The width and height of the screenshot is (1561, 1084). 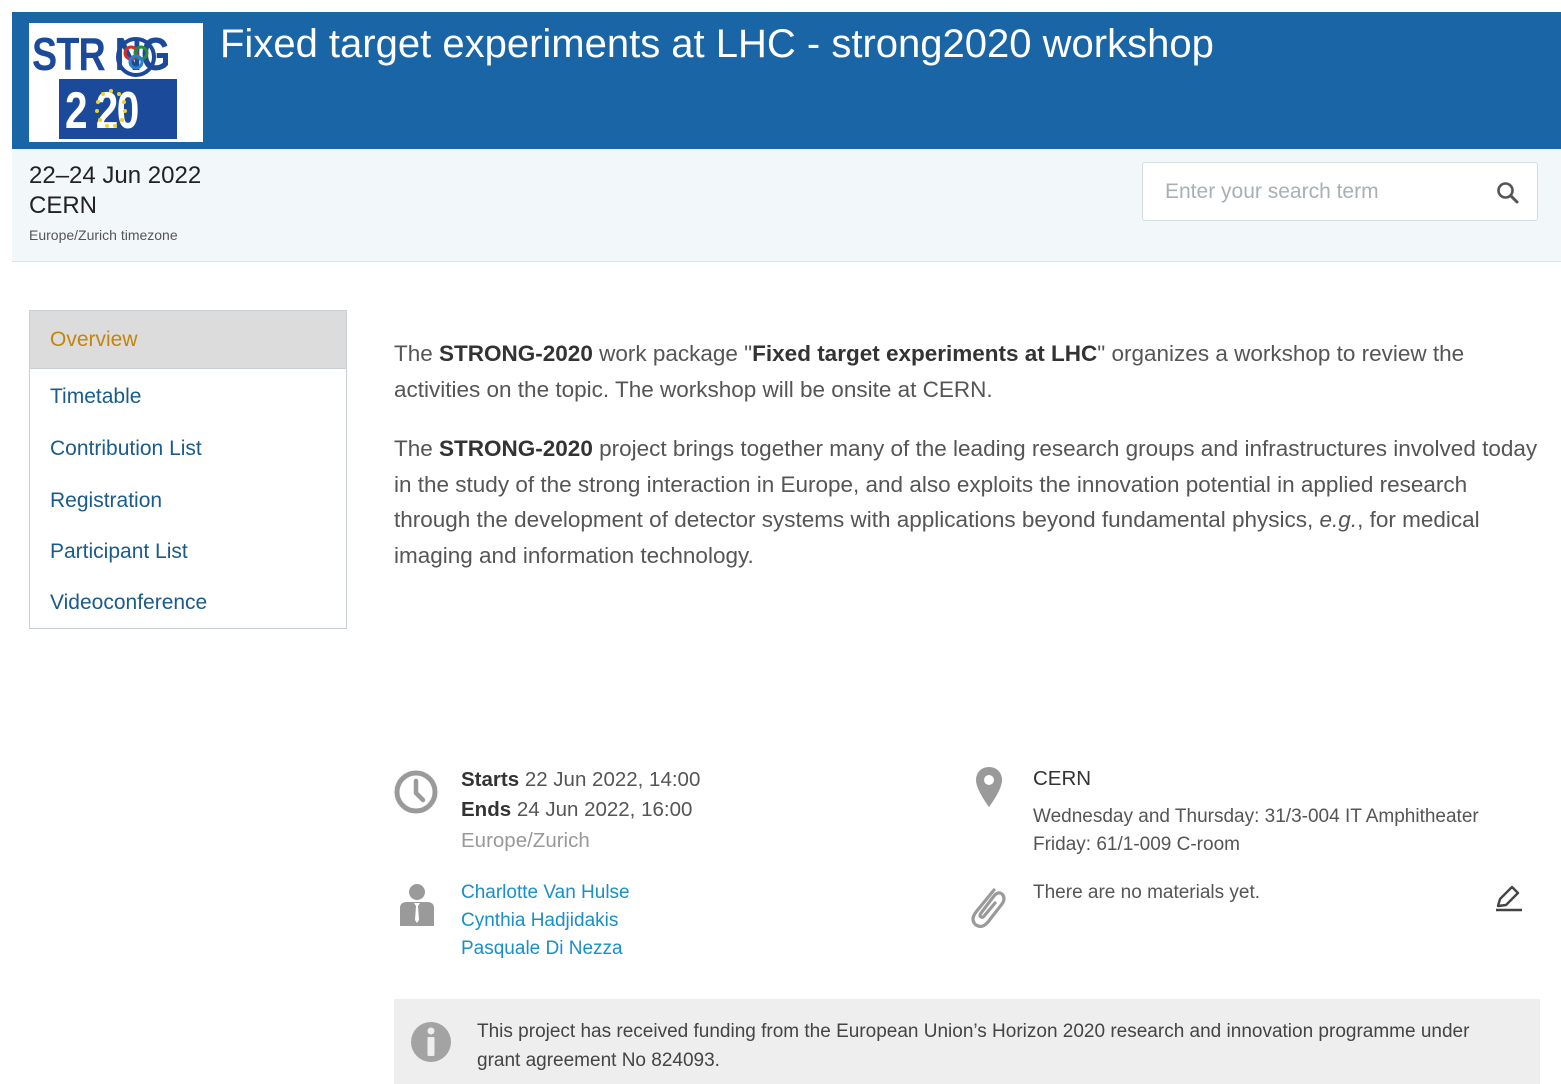 I want to click on event-starts: Starts 22 Jun 2022, 14:00, so click(x=581, y=779).